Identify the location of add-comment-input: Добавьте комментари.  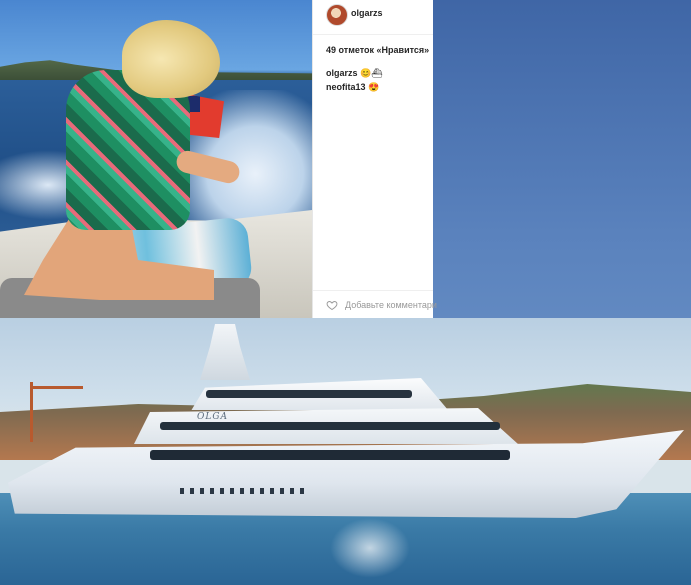
(391, 305).